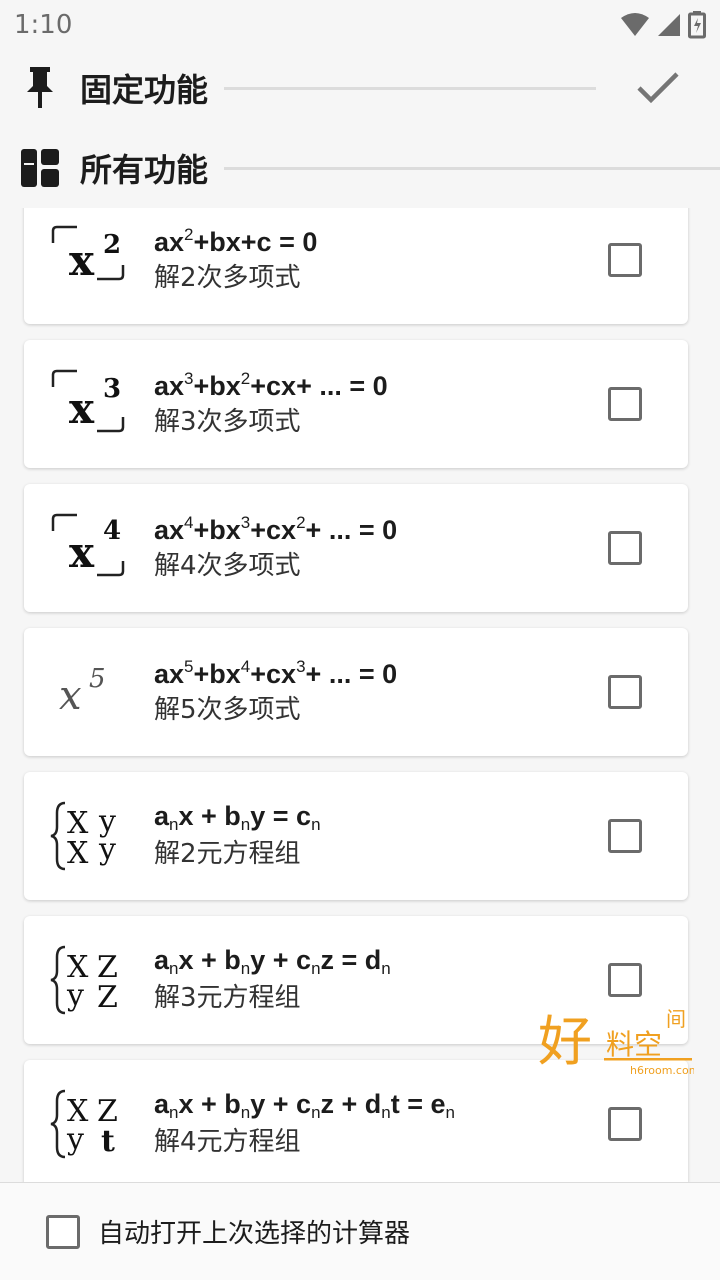 This screenshot has width=720, height=1280. I want to click on item-formula: anx + bny + cnz = dn, so click(272, 962).